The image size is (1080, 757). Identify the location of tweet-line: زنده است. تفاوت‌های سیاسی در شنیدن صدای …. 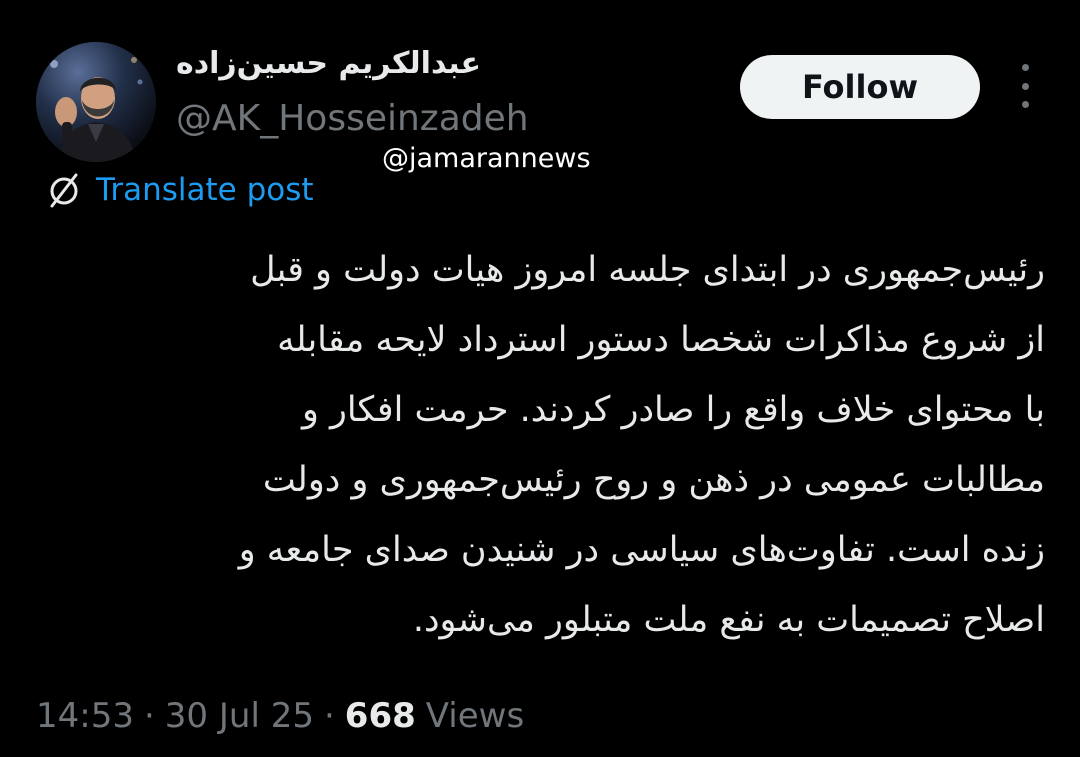
(641, 550).